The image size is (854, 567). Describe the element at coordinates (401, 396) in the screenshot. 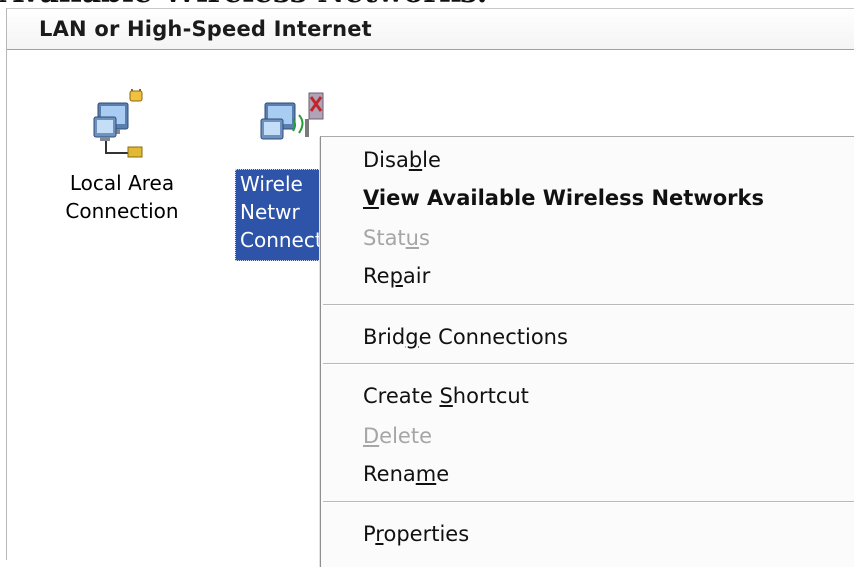

I see `menu-item-shortcut-text: Create` at that location.